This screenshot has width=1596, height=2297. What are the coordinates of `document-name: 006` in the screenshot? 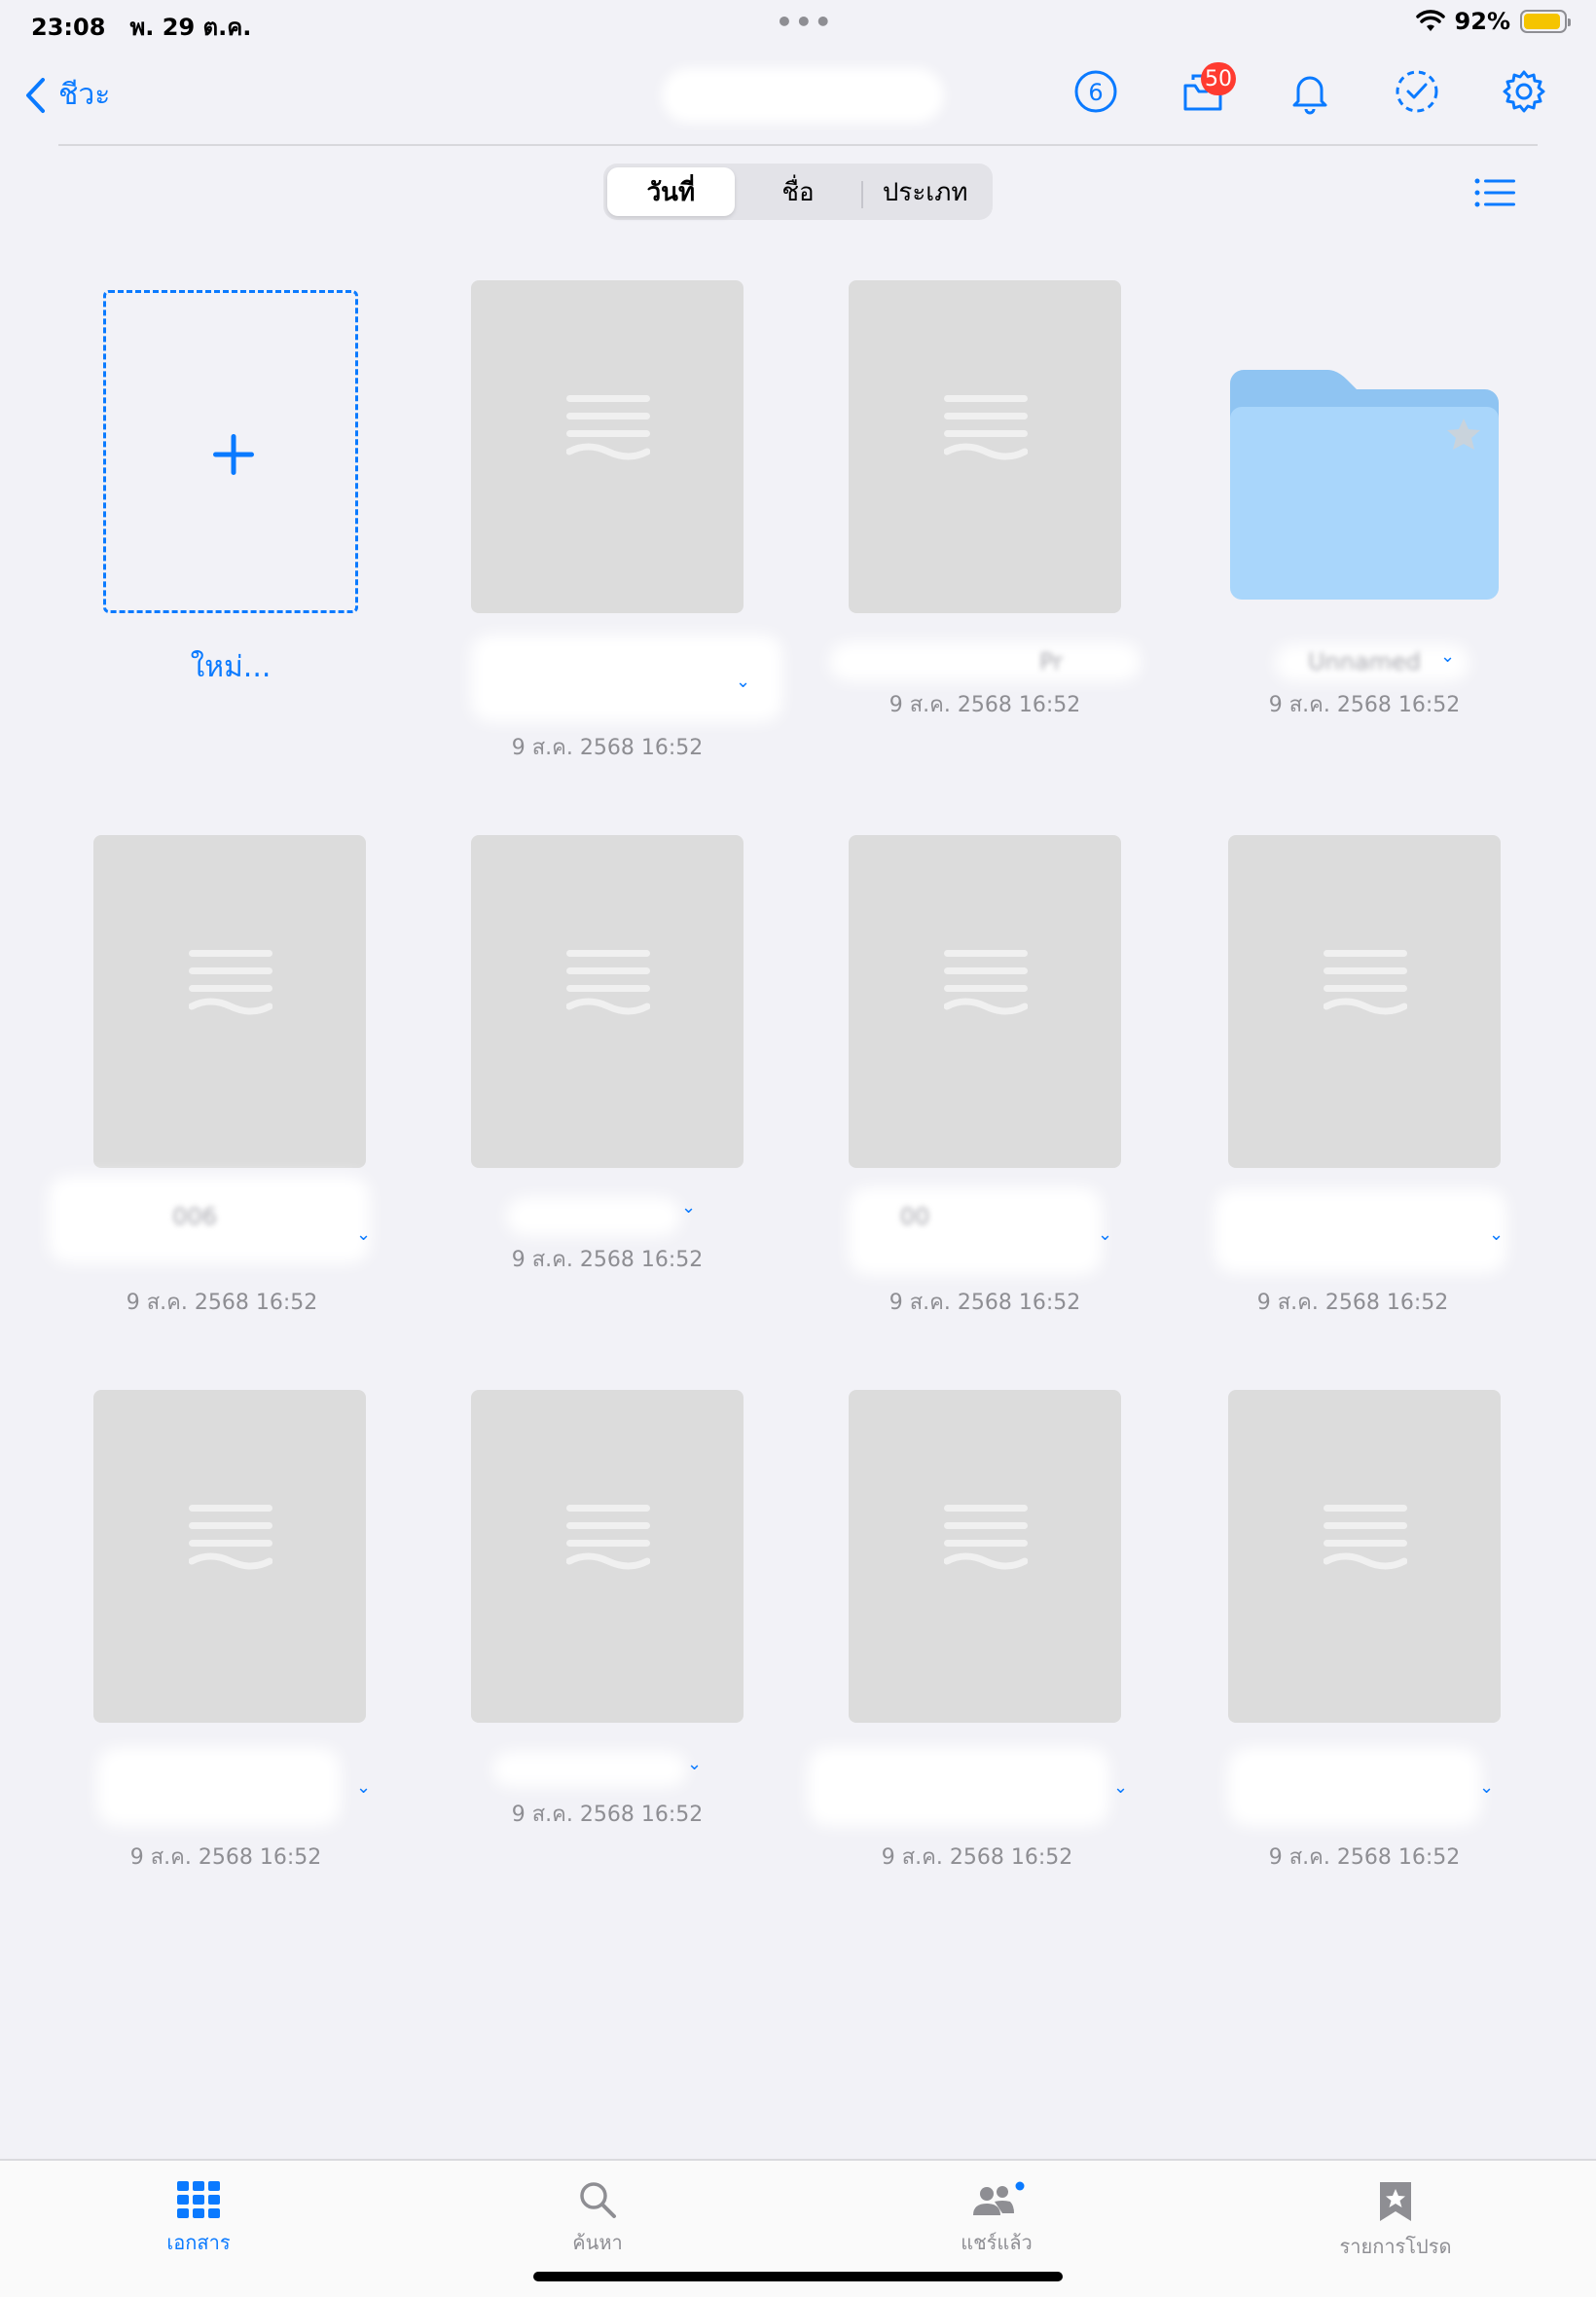 It's located at (194, 1216).